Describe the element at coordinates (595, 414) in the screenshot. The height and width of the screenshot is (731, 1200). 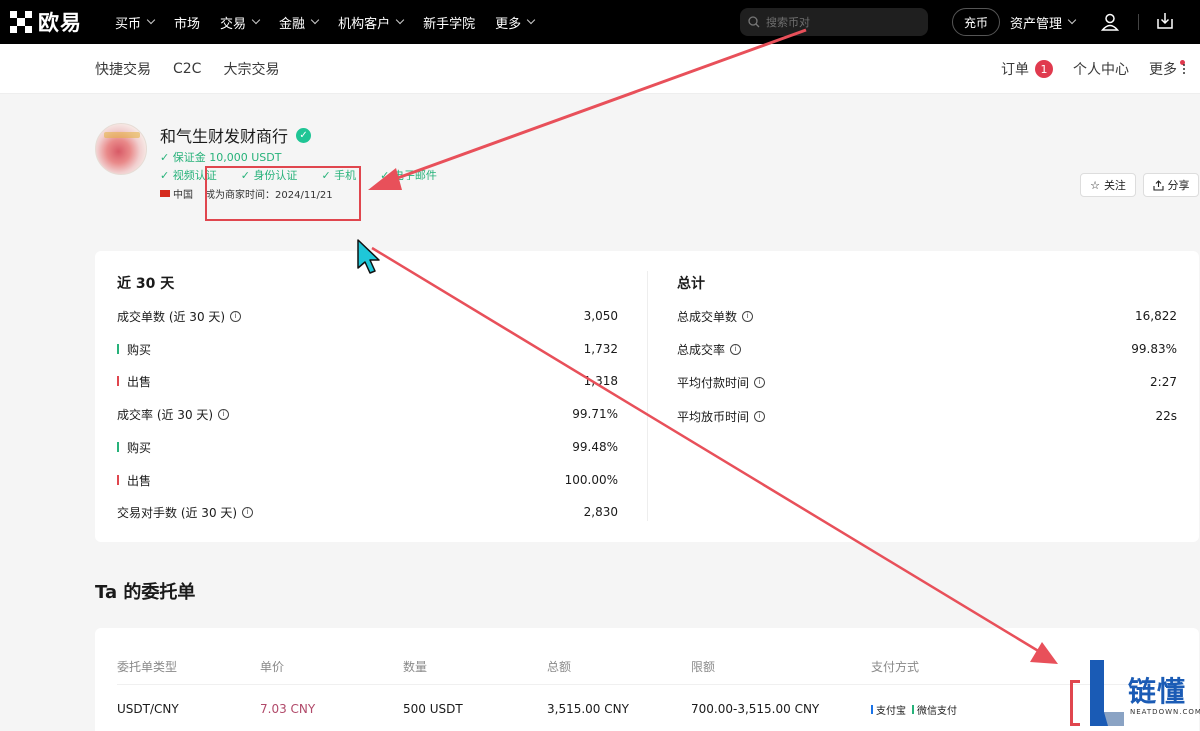
I see `stat-value: 99.71%` at that location.